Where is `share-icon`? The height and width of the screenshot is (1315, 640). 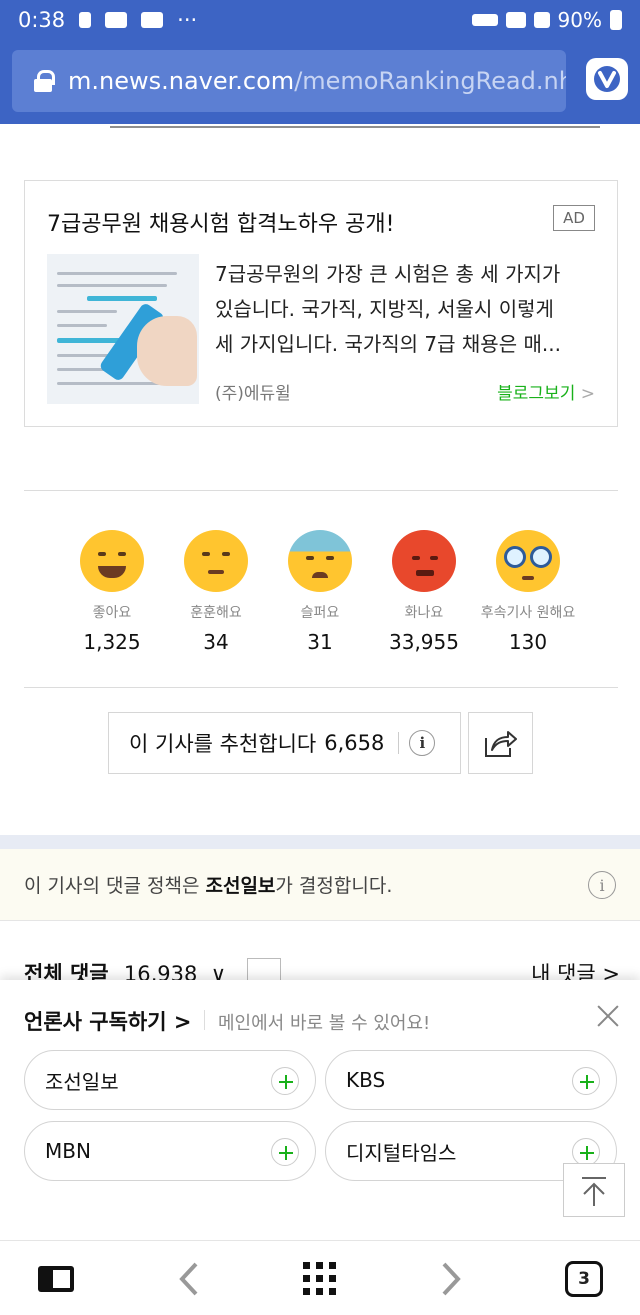
share-icon is located at coordinates (500, 744).